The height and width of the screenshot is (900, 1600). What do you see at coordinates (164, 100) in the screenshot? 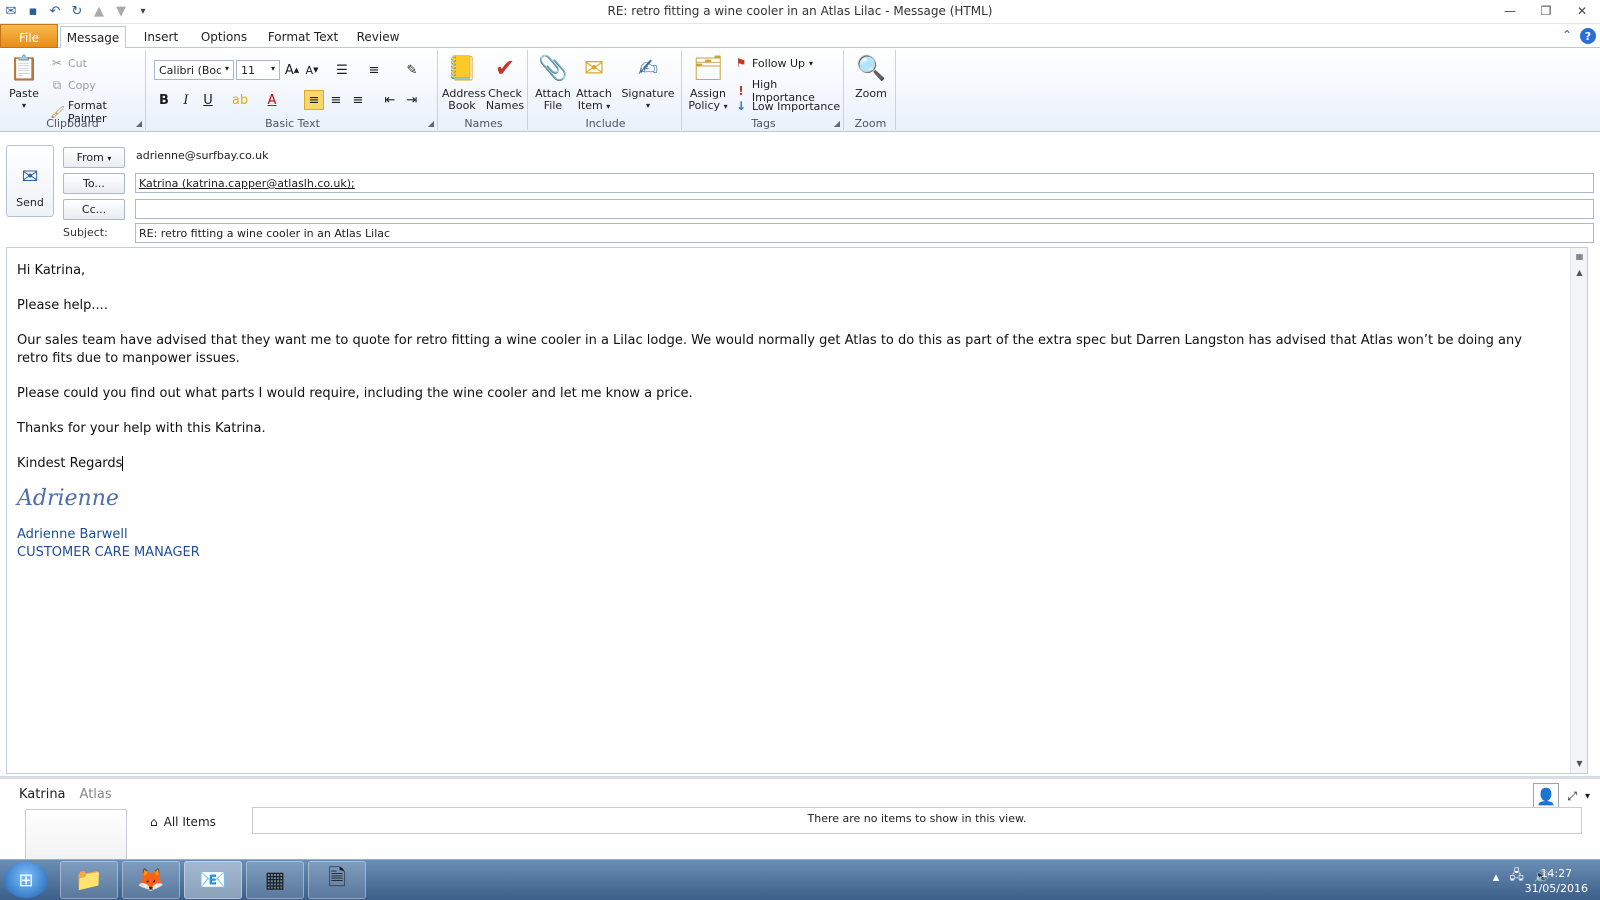
I see `bold-button: B` at bounding box center [164, 100].